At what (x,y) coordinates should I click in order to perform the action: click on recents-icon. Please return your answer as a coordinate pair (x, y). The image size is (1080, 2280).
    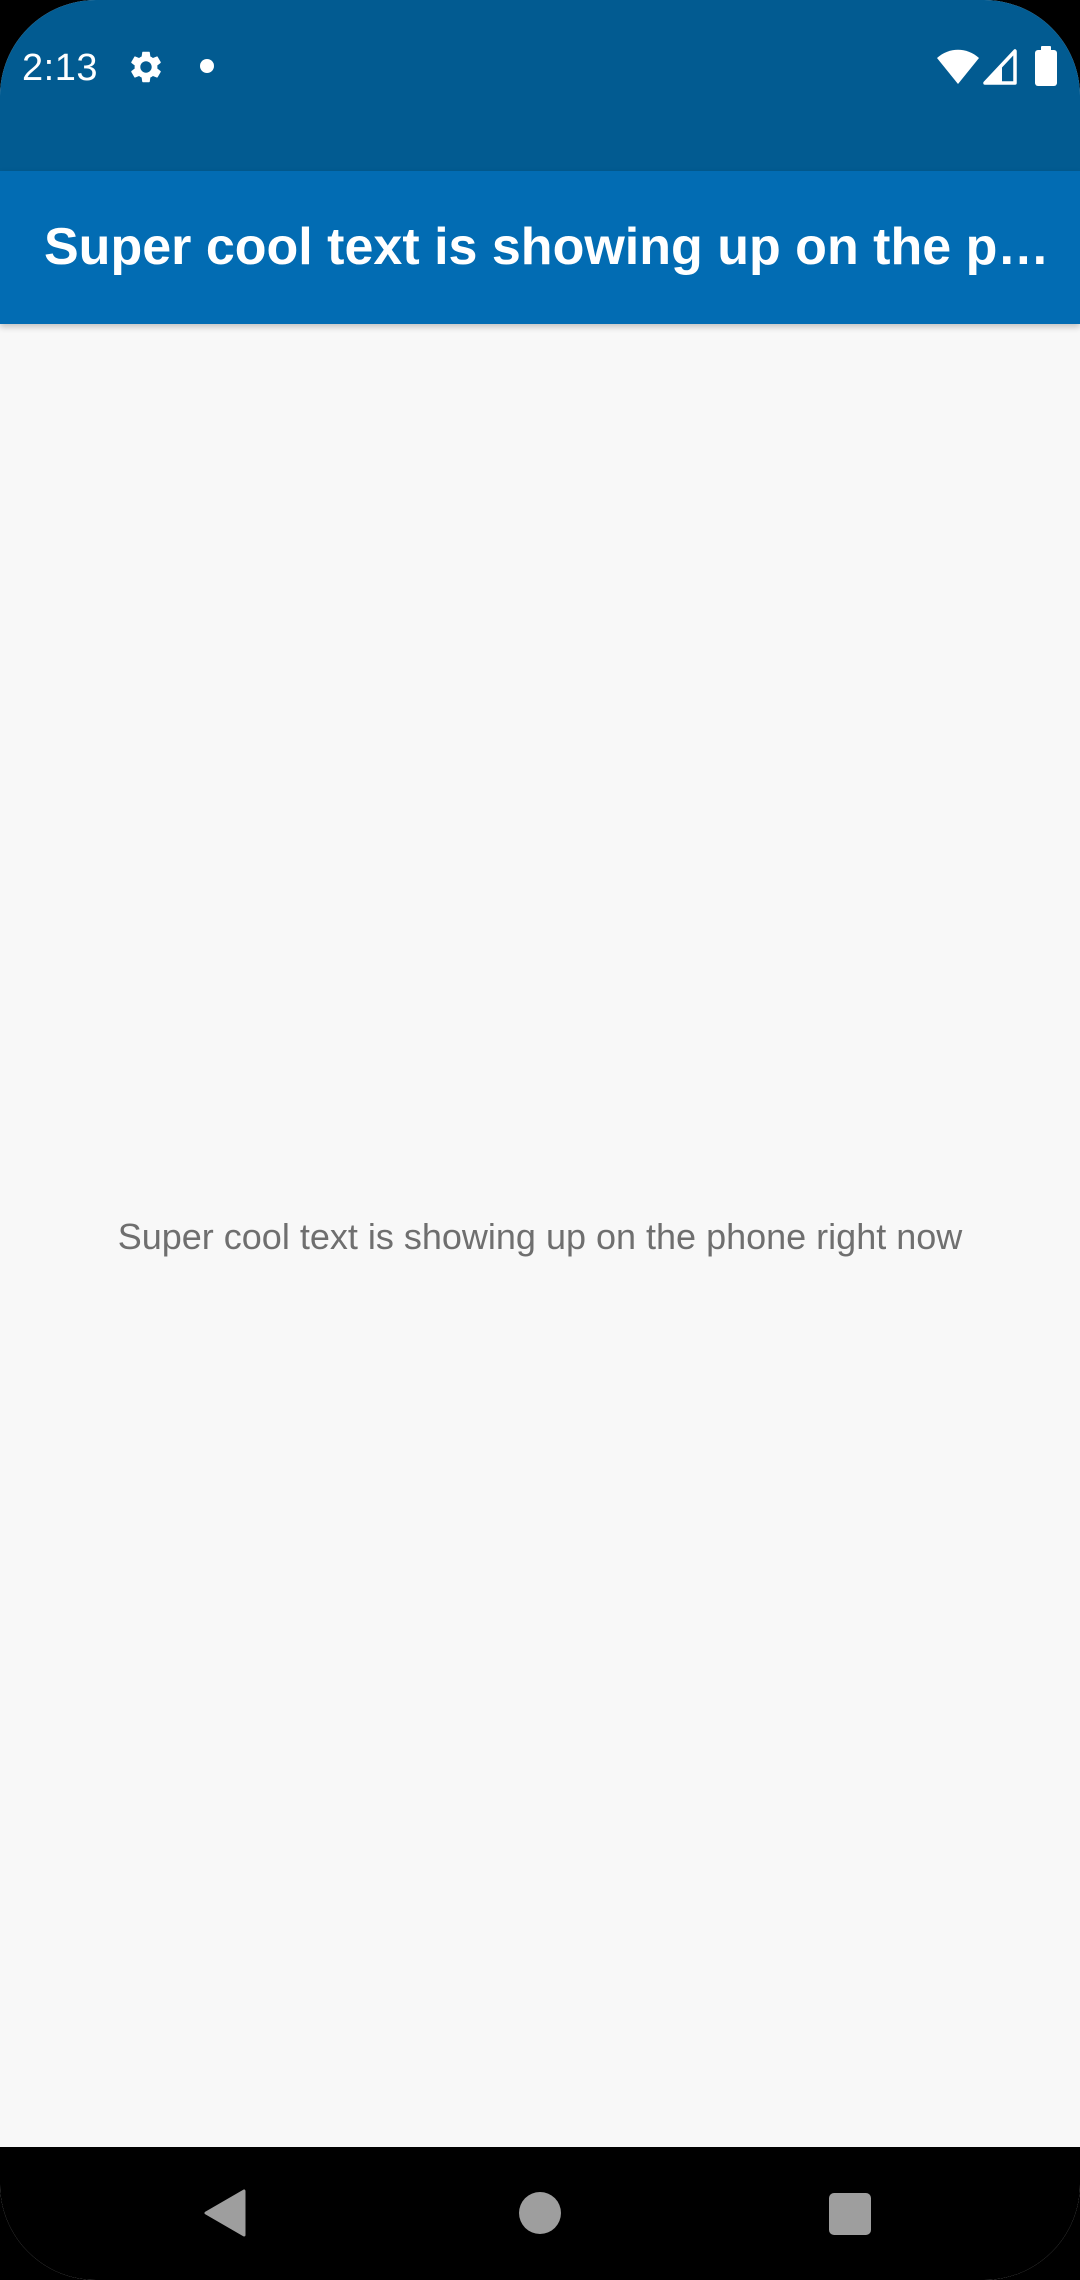
    Looking at the image, I should click on (850, 2214).